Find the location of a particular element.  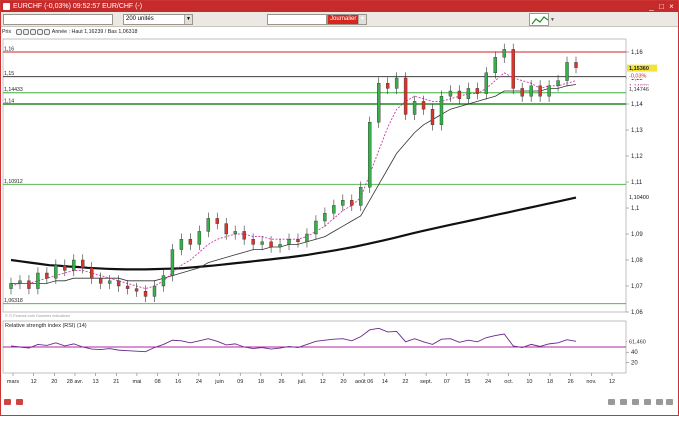

y-tick-label: 1,1 is located at coordinates (635, 209).